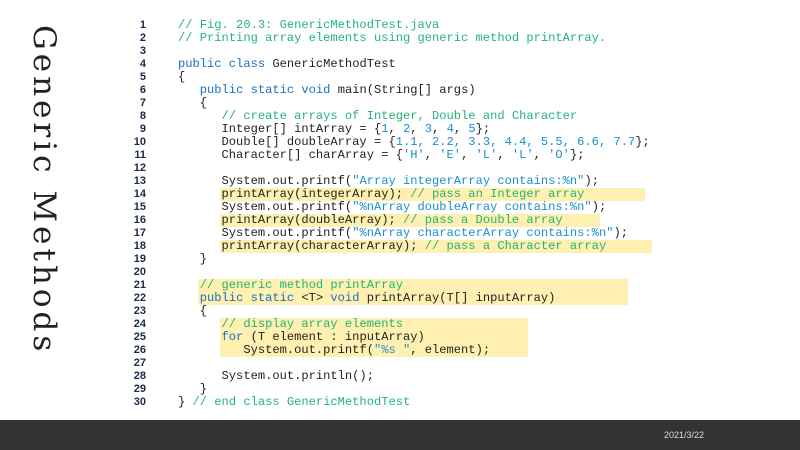 This screenshot has height=450, width=800. I want to click on code-token-keyword: public static void, so click(268, 90).